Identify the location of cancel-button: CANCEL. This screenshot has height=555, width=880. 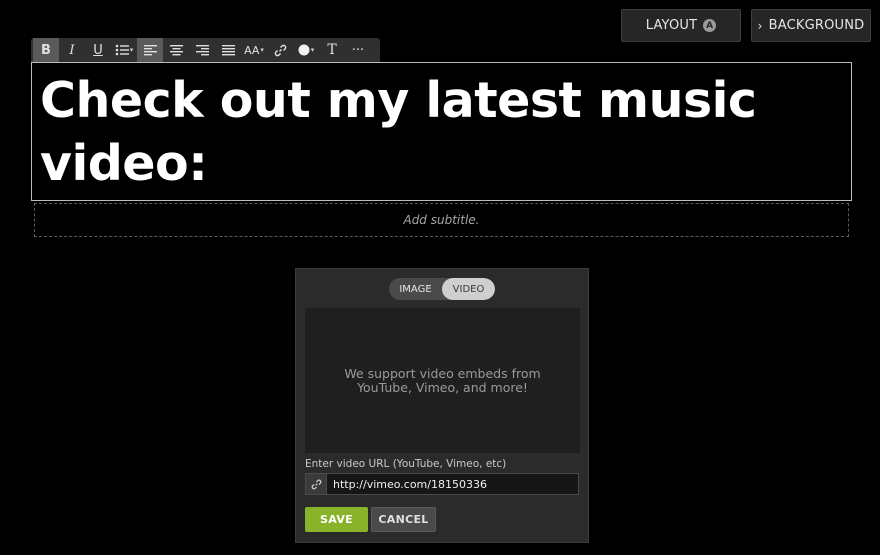
(403, 519).